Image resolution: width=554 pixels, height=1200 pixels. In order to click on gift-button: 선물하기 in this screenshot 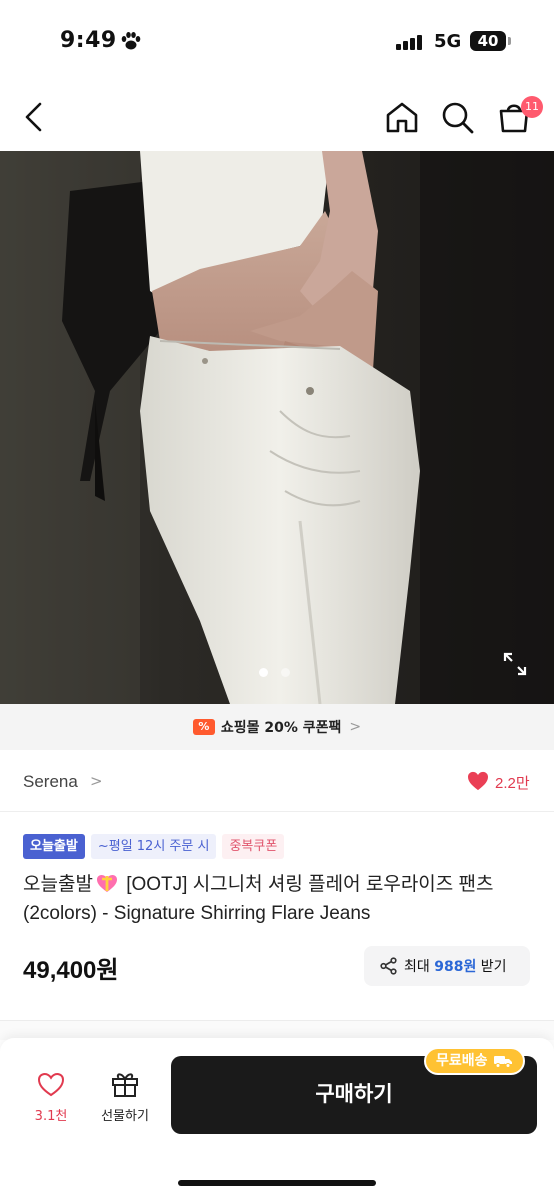, I will do `click(125, 1097)`.